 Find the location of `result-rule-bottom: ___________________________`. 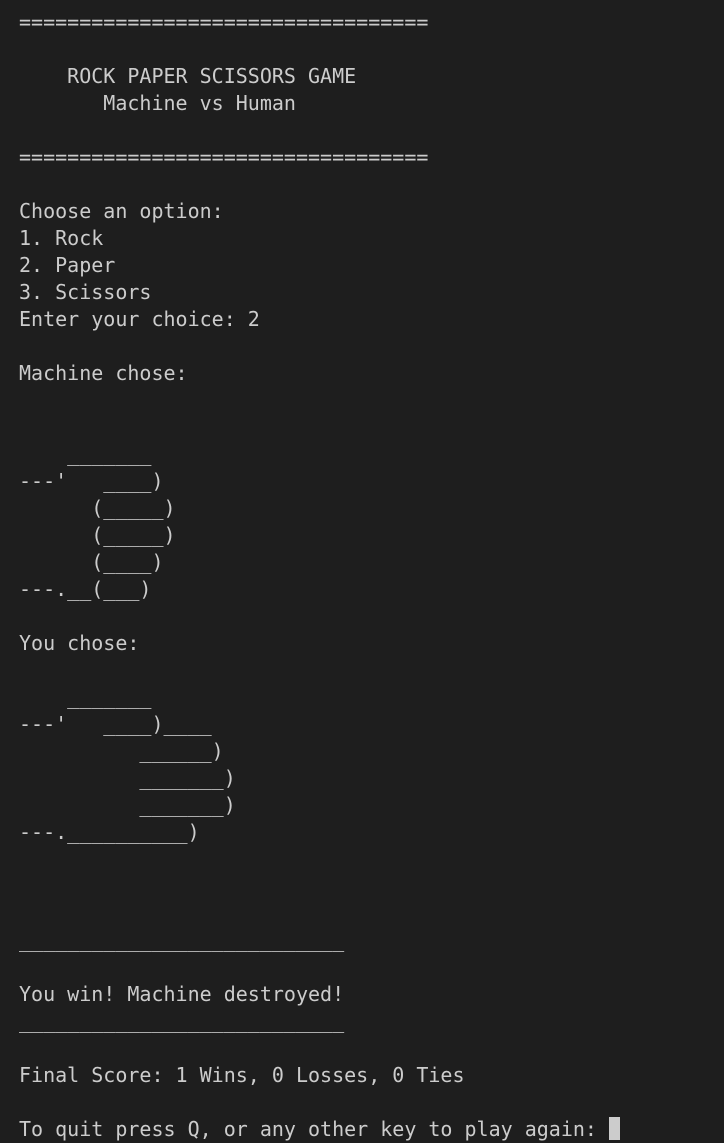

result-rule-bottom: ___________________________ is located at coordinates (182, 1021).